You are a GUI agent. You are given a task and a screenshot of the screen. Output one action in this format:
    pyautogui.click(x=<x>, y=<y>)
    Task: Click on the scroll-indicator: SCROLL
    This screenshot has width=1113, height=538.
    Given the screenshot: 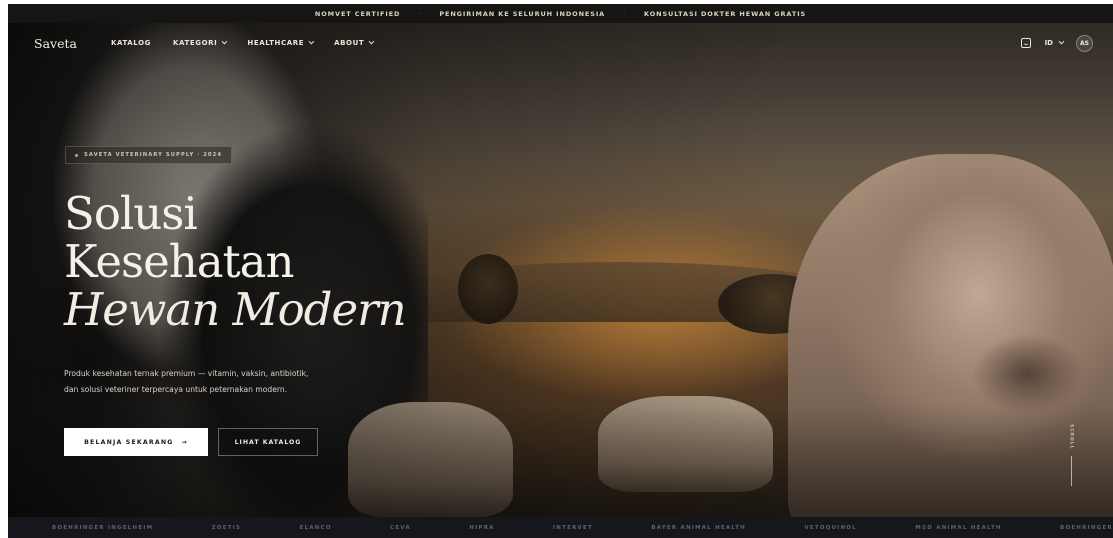 What is the action you would take?
    pyautogui.click(x=1071, y=461)
    